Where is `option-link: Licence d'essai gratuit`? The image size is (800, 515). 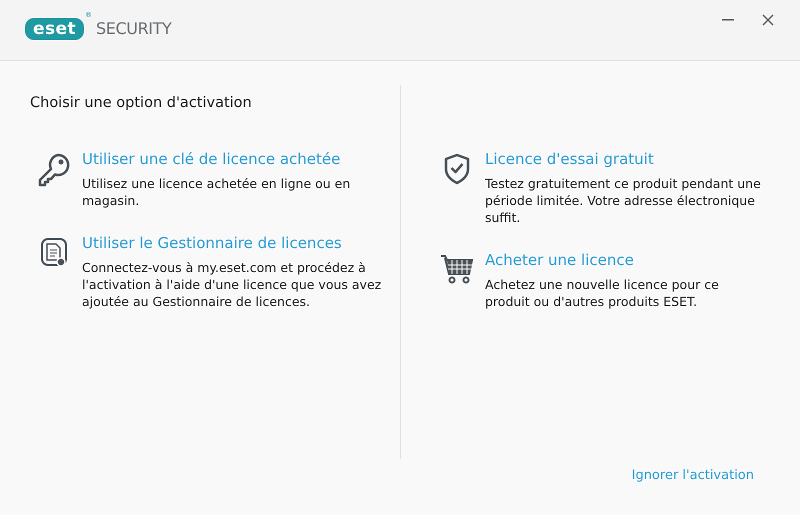 option-link: Licence d'essai gratuit is located at coordinates (625, 159).